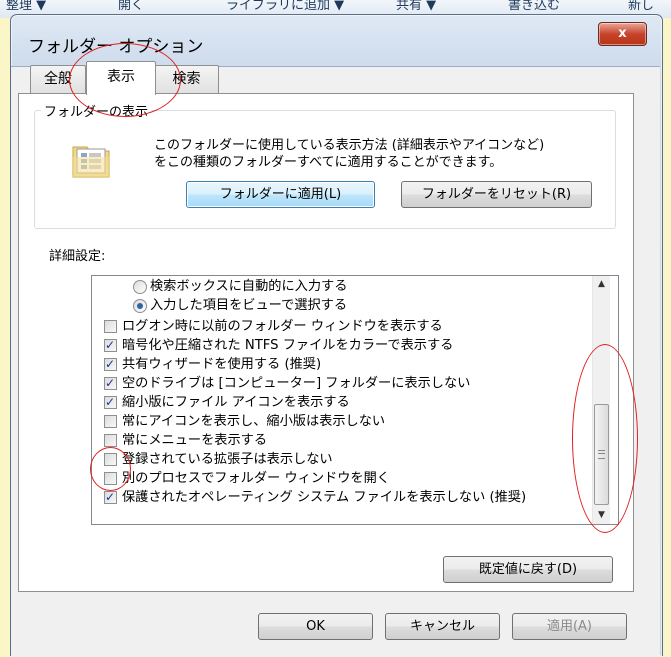  What do you see at coordinates (285, 6) in the screenshot?
I see `bg-toolbar-library: ライブラリに追加 ▼` at bounding box center [285, 6].